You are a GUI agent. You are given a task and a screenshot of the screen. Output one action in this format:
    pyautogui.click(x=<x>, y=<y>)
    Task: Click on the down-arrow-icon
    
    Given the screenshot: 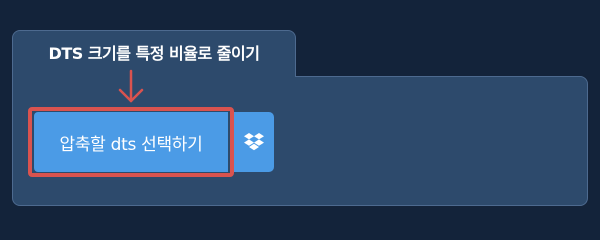 What is the action you would take?
    pyautogui.click(x=131, y=86)
    